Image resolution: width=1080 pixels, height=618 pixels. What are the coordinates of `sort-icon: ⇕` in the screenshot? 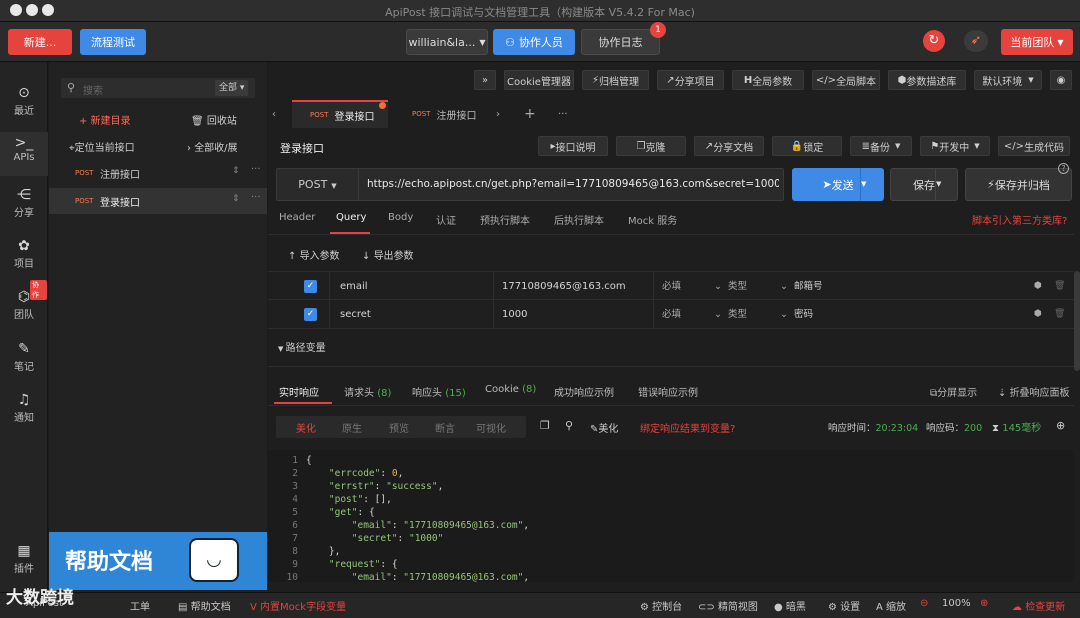 It's located at (236, 171).